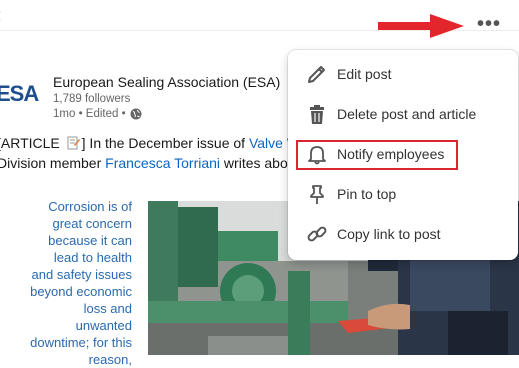 This screenshot has height=368, width=519. Describe the element at coordinates (377, 155) in the screenshot. I see `annotation-highlight-box` at that location.